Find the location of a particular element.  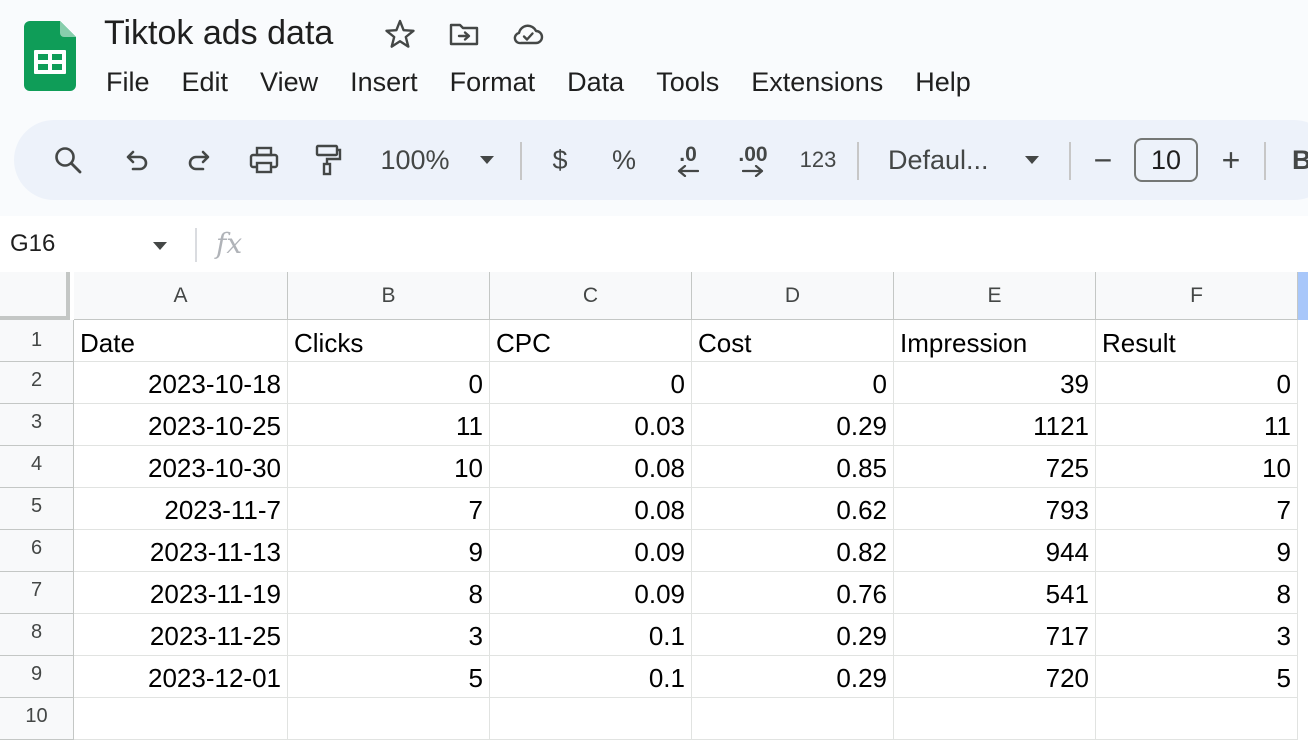

cell-a5: 2023-11-7 is located at coordinates (181, 509).